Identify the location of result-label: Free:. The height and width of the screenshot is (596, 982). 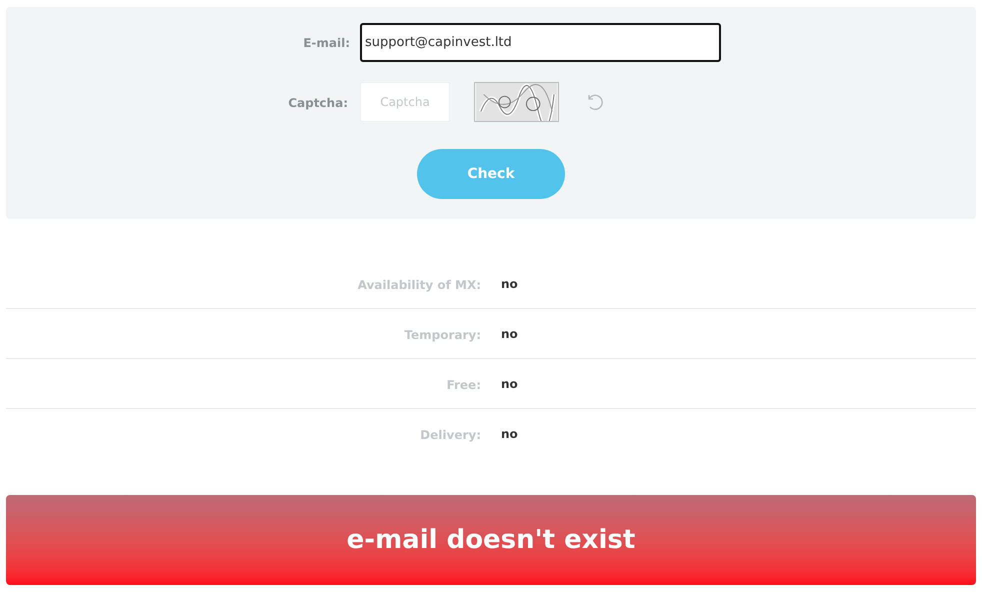
(463, 385).